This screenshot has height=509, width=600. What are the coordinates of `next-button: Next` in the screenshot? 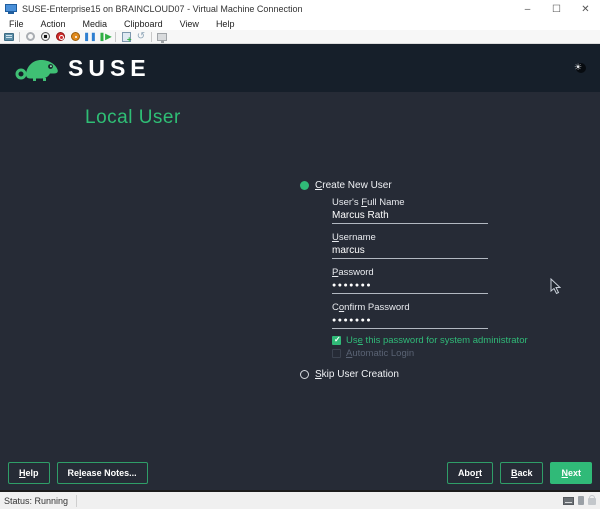 It's located at (571, 473).